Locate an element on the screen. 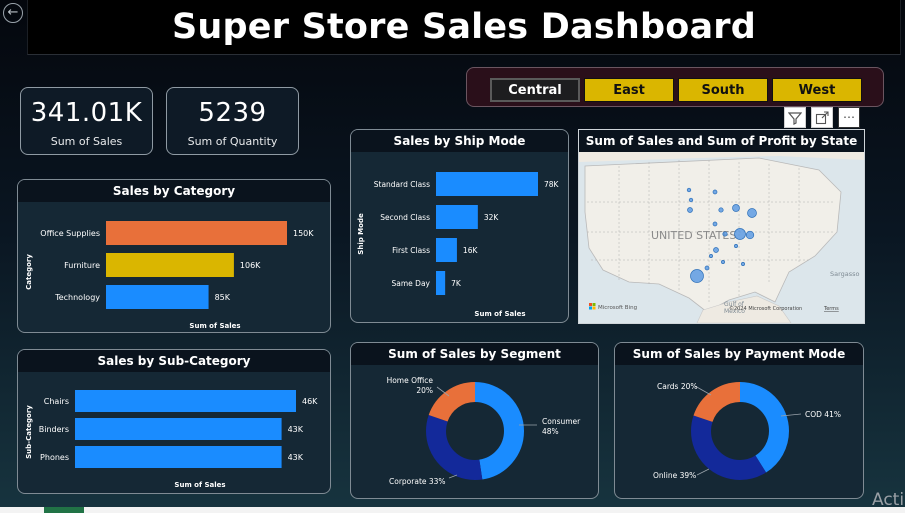 Image resolution: width=905 pixels, height=513 pixels. category-tick-label: Second Class is located at coordinates (405, 217).